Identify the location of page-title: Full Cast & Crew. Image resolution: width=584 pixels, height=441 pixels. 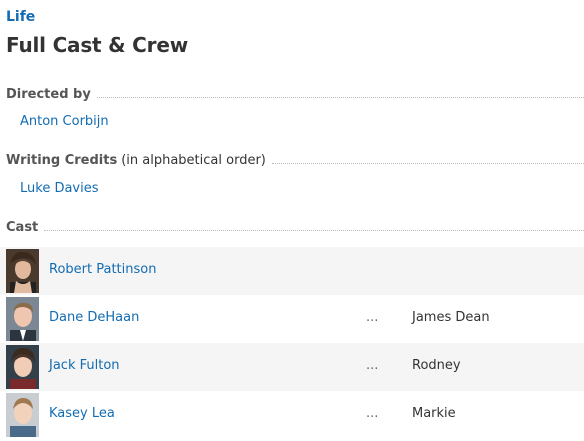
(97, 45).